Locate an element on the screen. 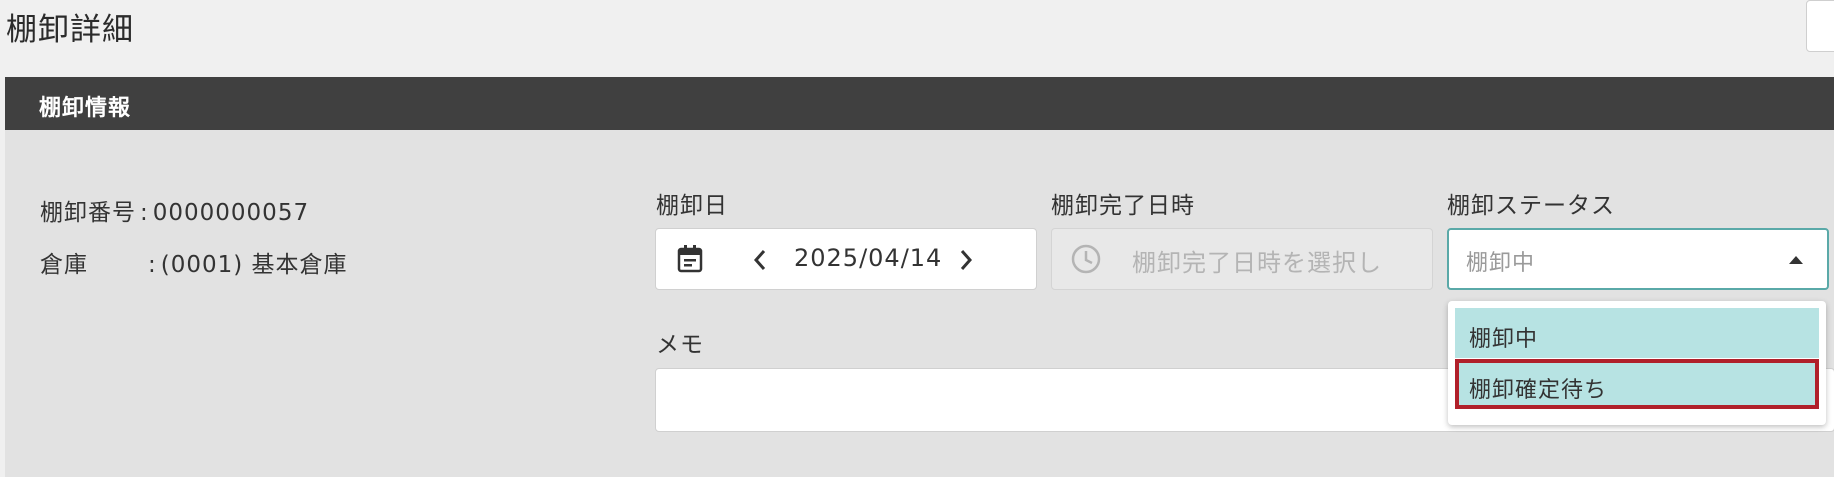 Image resolution: width=1834 pixels, height=477 pixels. calendar-icon is located at coordinates (690, 259).